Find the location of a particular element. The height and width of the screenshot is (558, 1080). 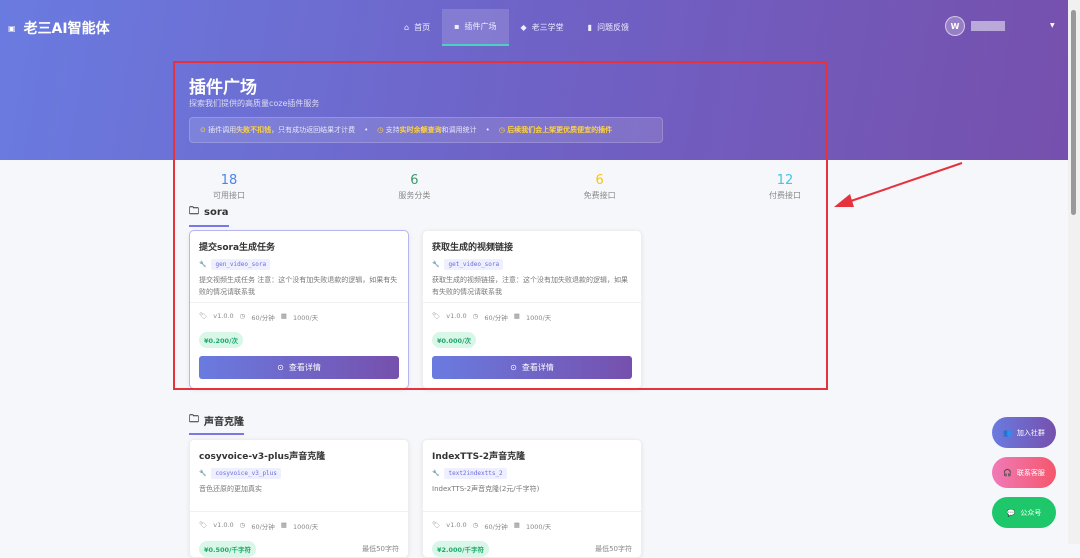

user-menu: W is located at coordinates (975, 26).